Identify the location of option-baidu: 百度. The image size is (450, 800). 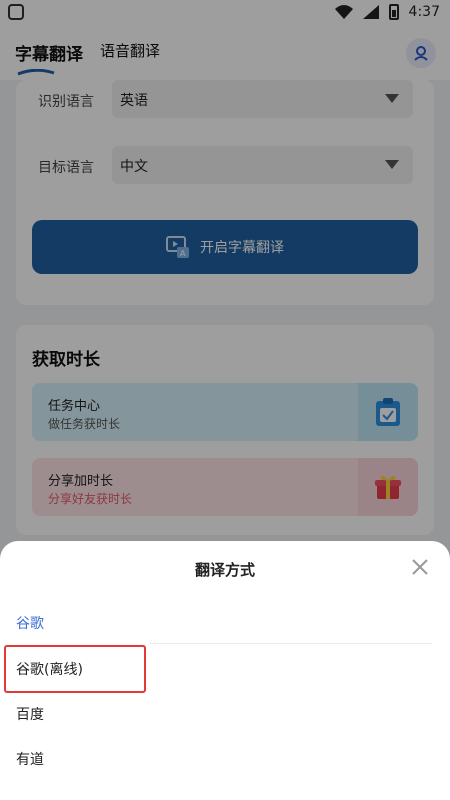
(30, 714).